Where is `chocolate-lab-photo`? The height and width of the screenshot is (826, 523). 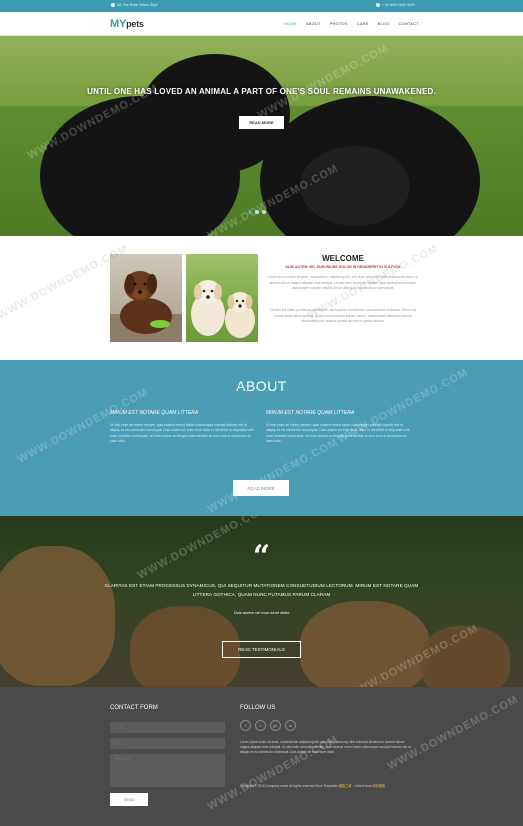 chocolate-lab-photo is located at coordinates (146, 298).